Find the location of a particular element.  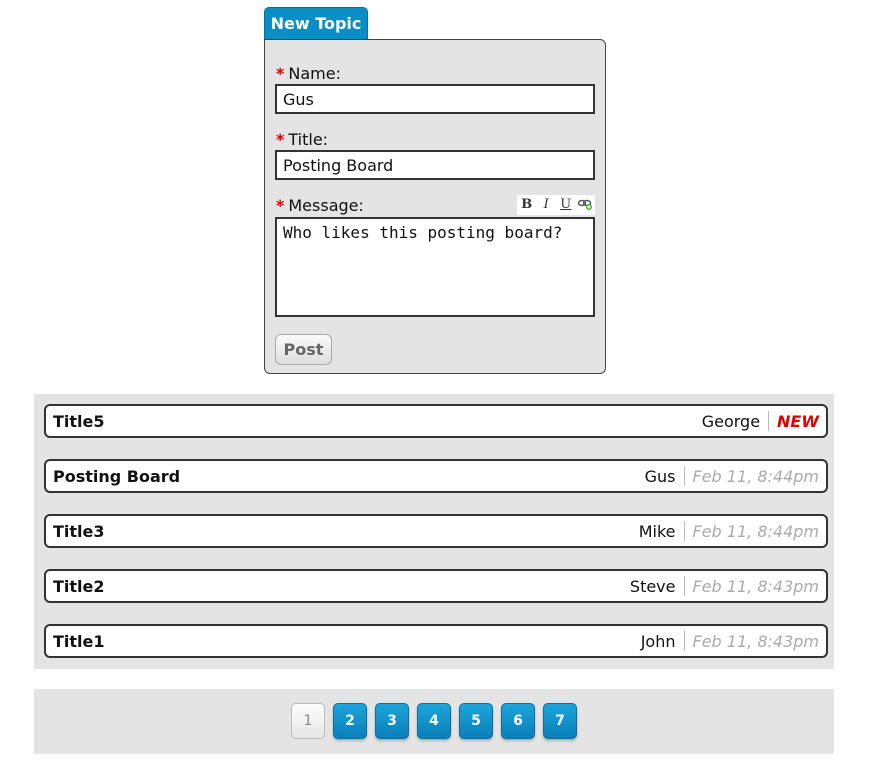

pagination: 1 2 3 4 5 6 7 is located at coordinates (434, 721).